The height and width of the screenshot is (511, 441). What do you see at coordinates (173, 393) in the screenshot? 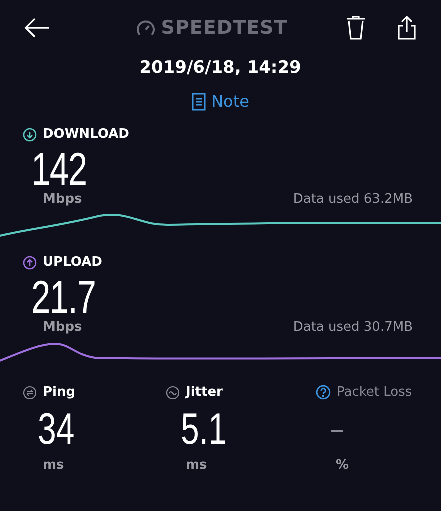
I see `wave-icon` at bounding box center [173, 393].